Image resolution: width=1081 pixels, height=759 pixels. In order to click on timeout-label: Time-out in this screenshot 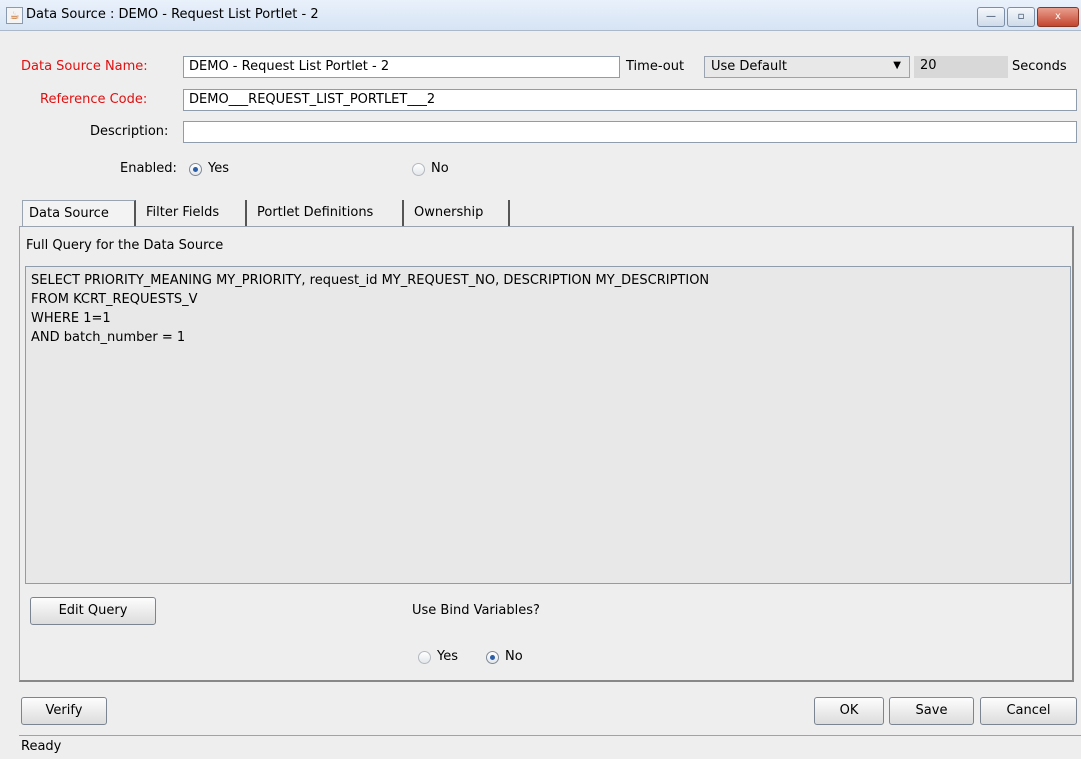, I will do `click(655, 66)`.